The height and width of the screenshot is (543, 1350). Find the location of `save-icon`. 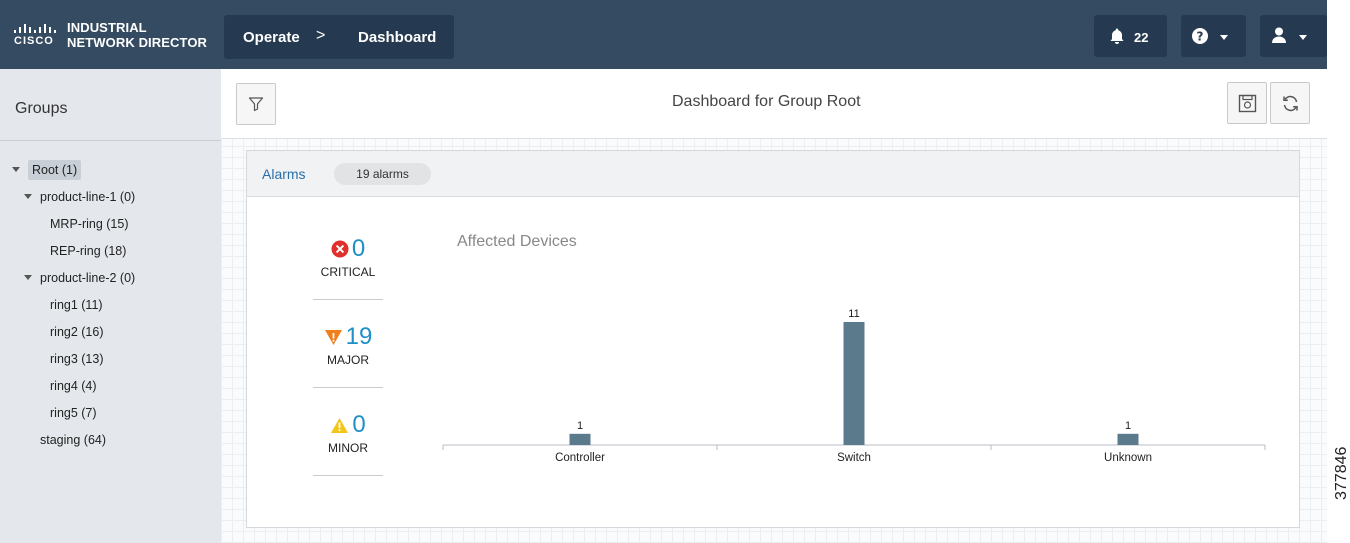

save-icon is located at coordinates (1247, 103).